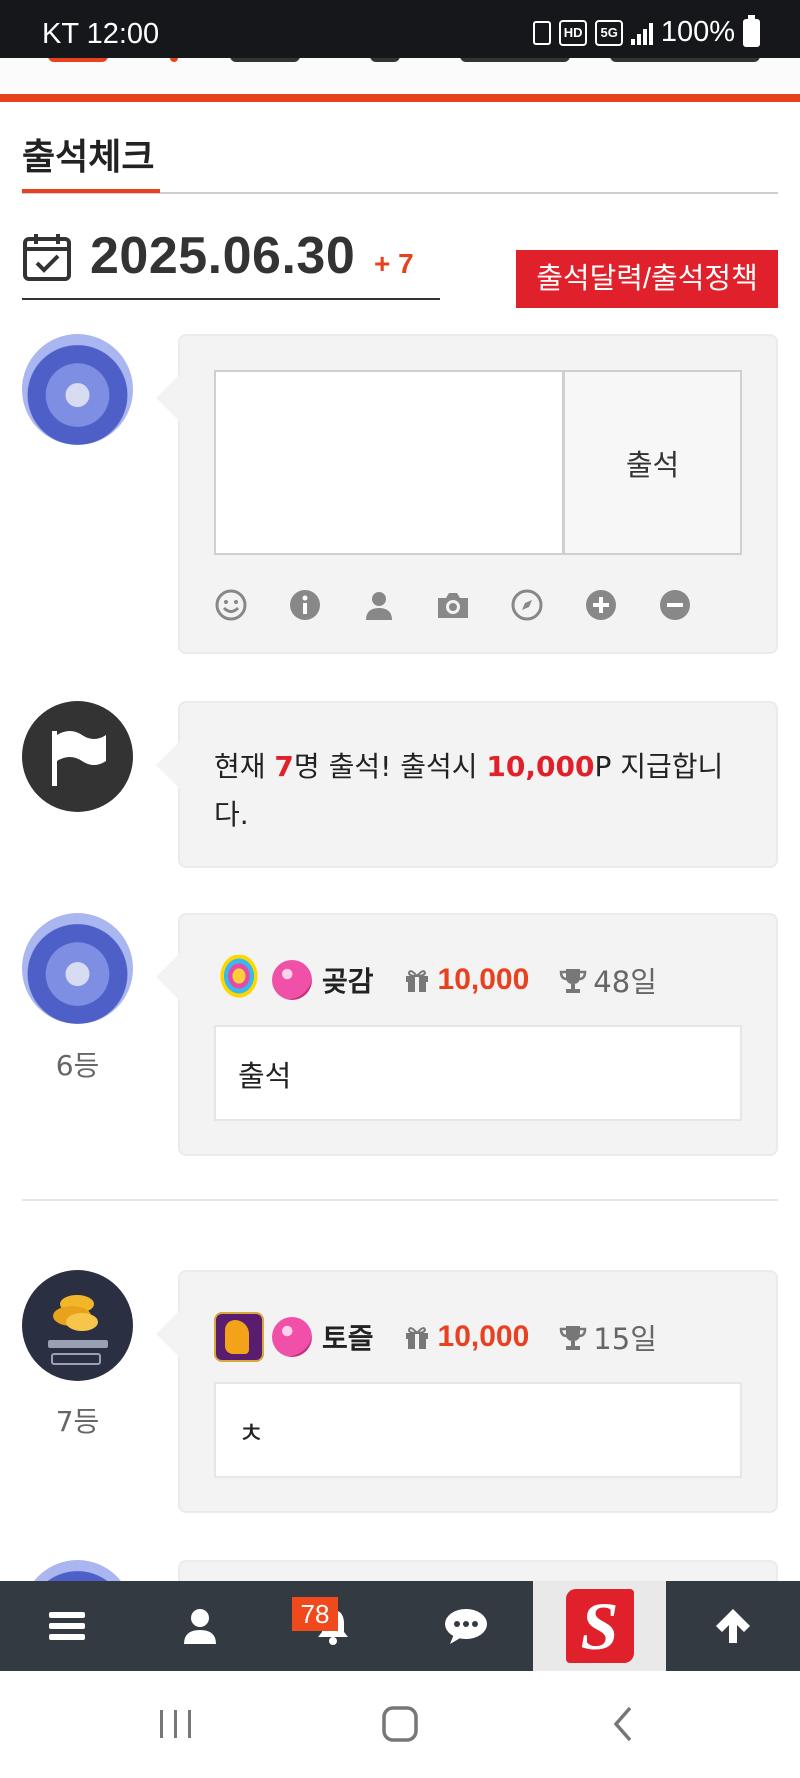 The width and height of the screenshot is (800, 1778). I want to click on arrow-up-icon, so click(733, 1626).